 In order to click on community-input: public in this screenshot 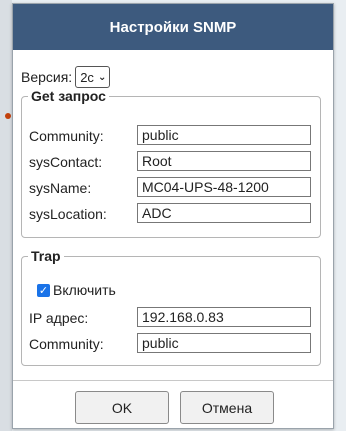, I will do `click(224, 135)`.